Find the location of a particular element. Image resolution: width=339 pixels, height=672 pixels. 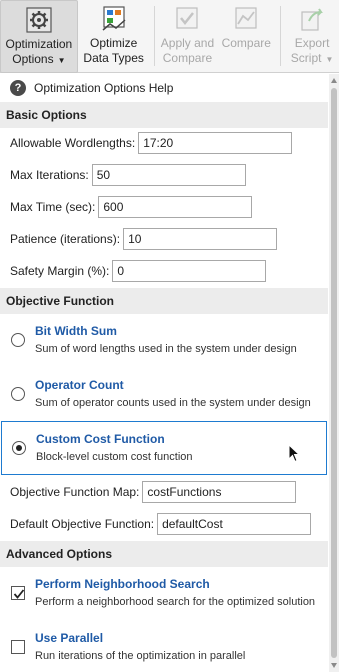

optimize-icon is located at coordinates (114, 18).